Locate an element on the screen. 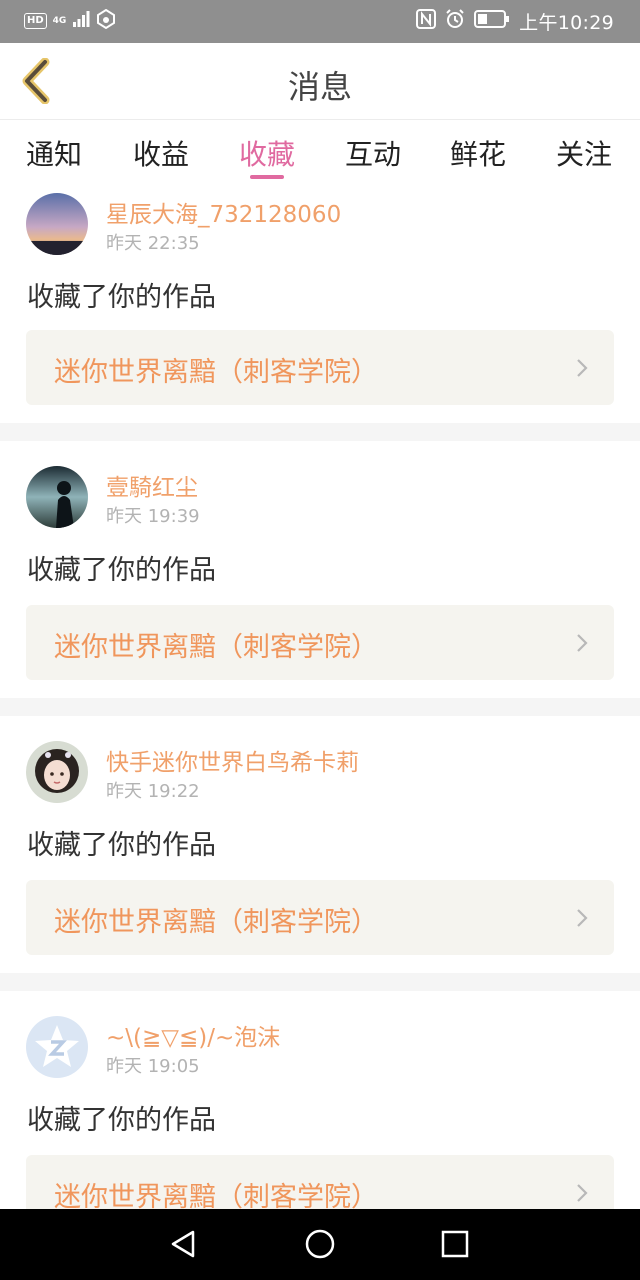  system-nav-bar is located at coordinates (320, 1244).